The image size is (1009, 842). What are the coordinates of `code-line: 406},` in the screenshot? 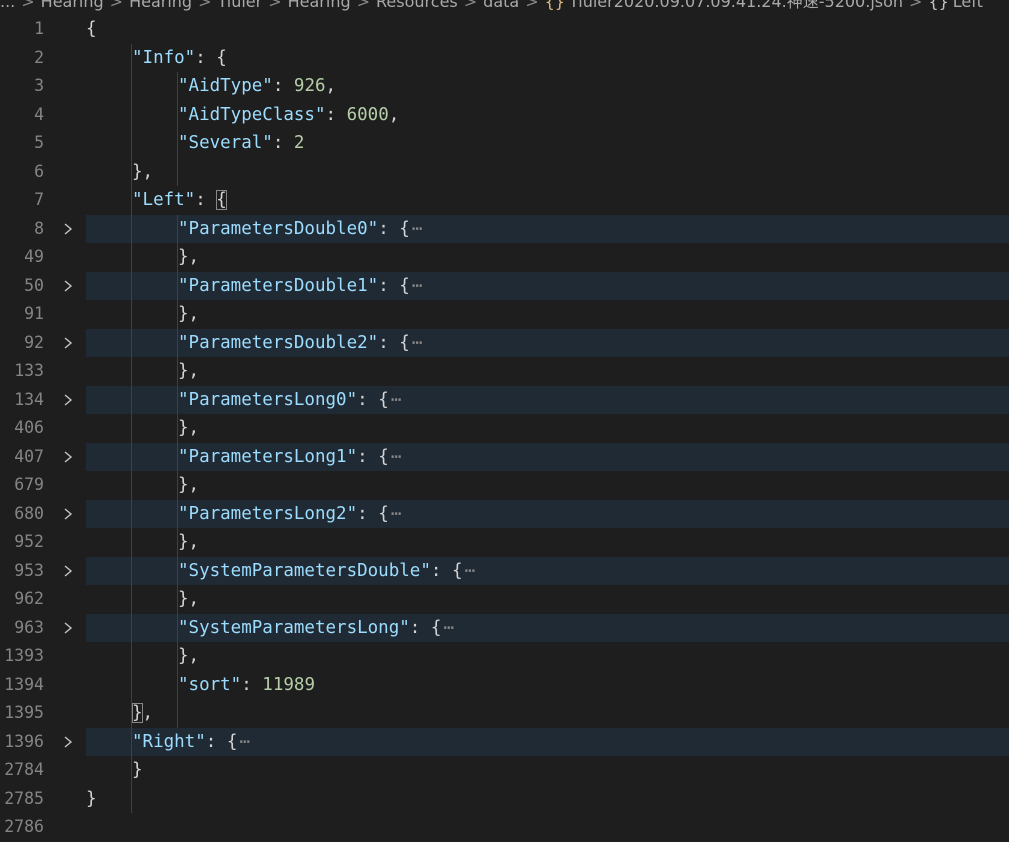 It's located at (504, 428).